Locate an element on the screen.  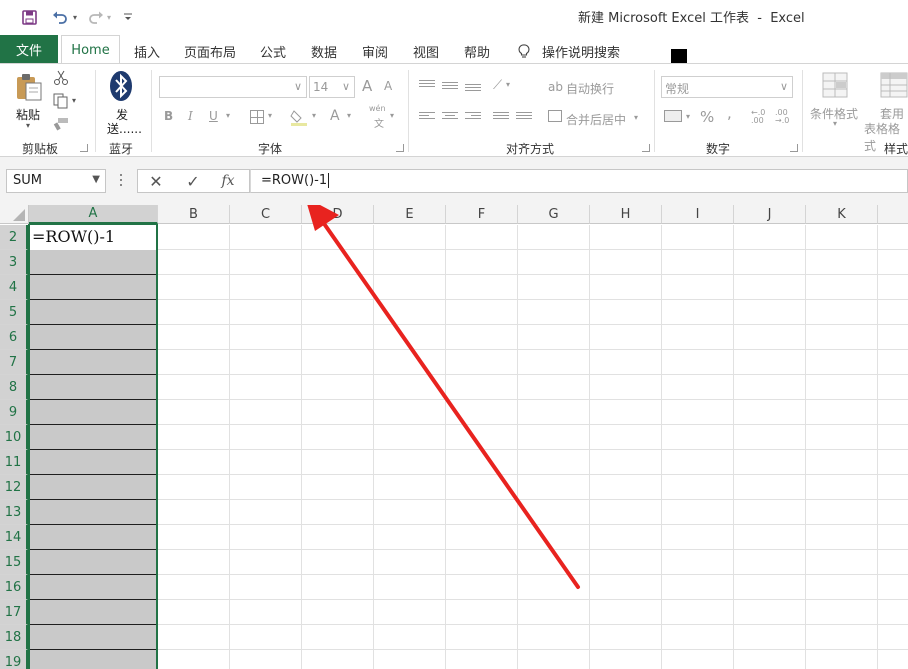
copy-icon is located at coordinates (61, 101).